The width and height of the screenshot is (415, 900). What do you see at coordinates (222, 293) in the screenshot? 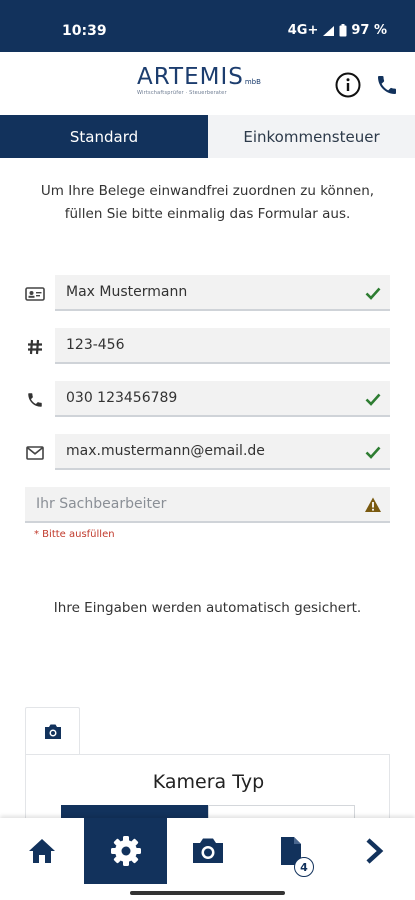
I see `name-field: Max Mustermann` at bounding box center [222, 293].